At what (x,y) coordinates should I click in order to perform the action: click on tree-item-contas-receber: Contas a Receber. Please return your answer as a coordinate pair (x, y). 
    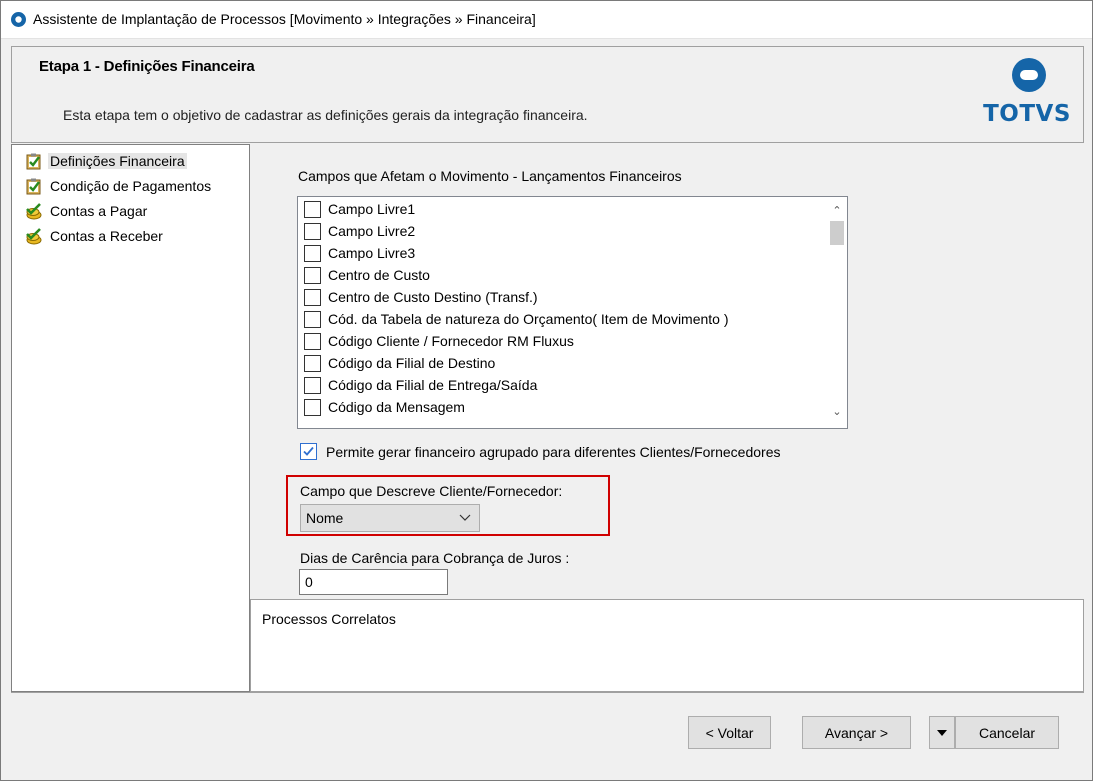
    Looking at the image, I should click on (95, 236).